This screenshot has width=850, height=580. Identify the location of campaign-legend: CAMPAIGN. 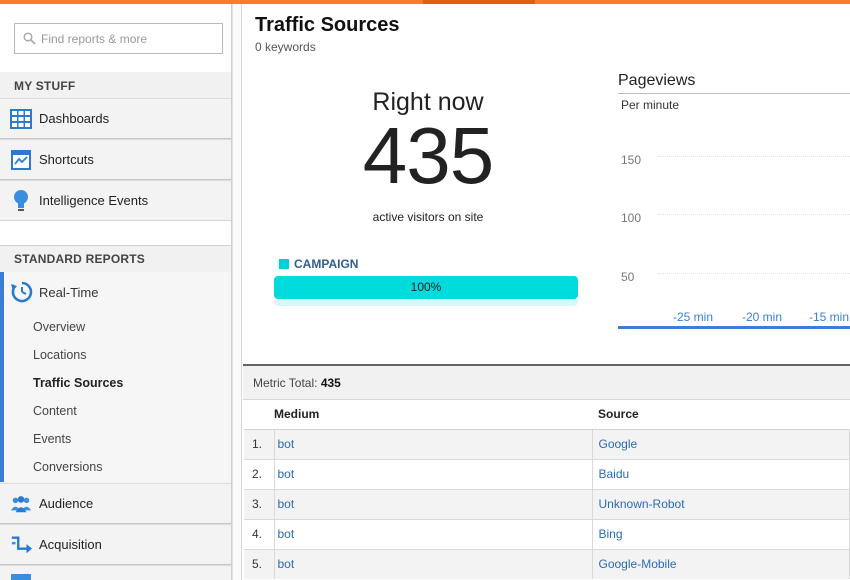
(318, 264).